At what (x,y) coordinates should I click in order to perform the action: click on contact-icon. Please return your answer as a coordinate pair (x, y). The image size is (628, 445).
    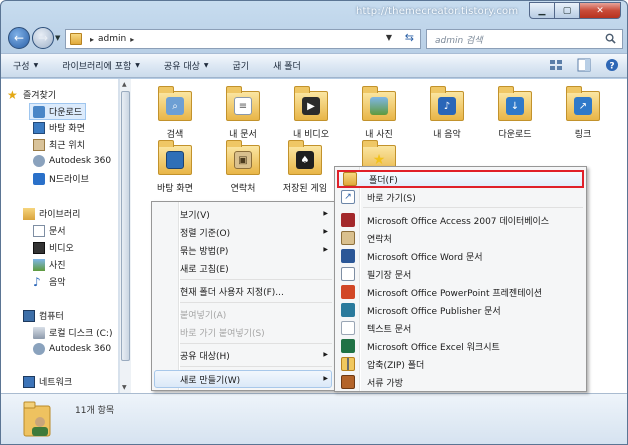
    Looking at the image, I should click on (348, 238).